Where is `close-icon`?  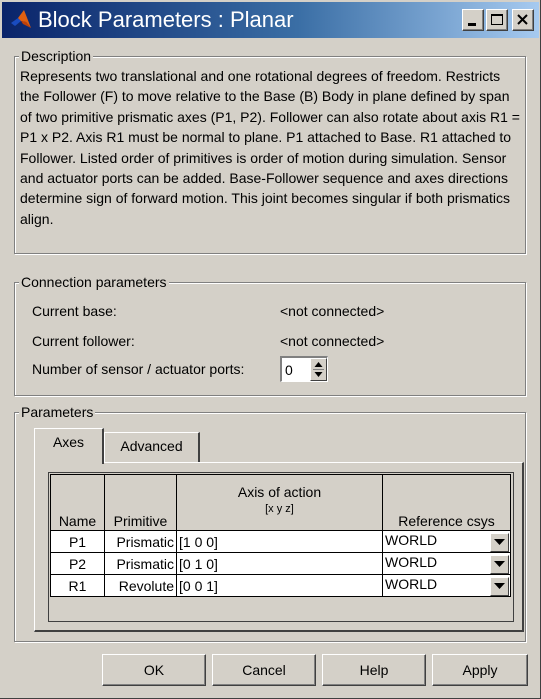 close-icon is located at coordinates (522, 19).